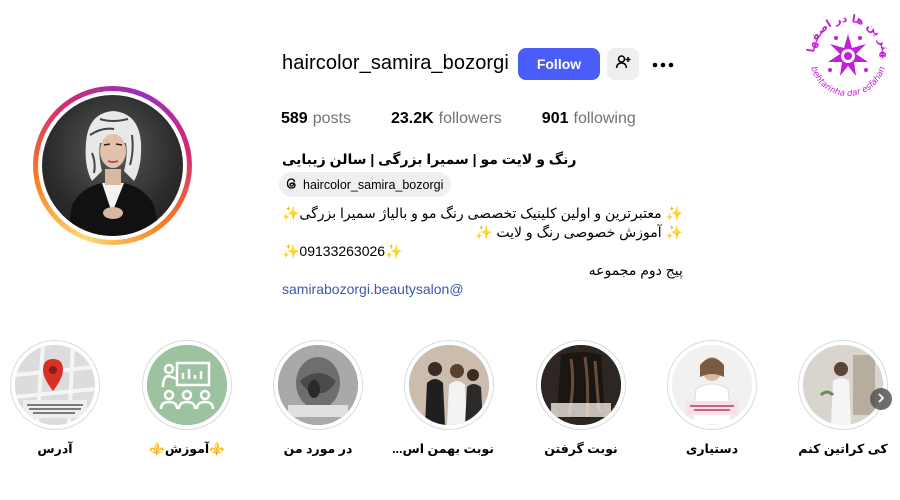 The image size is (900, 500). What do you see at coordinates (712, 449) in the screenshot?
I see `highlight-label: دستیاری` at bounding box center [712, 449].